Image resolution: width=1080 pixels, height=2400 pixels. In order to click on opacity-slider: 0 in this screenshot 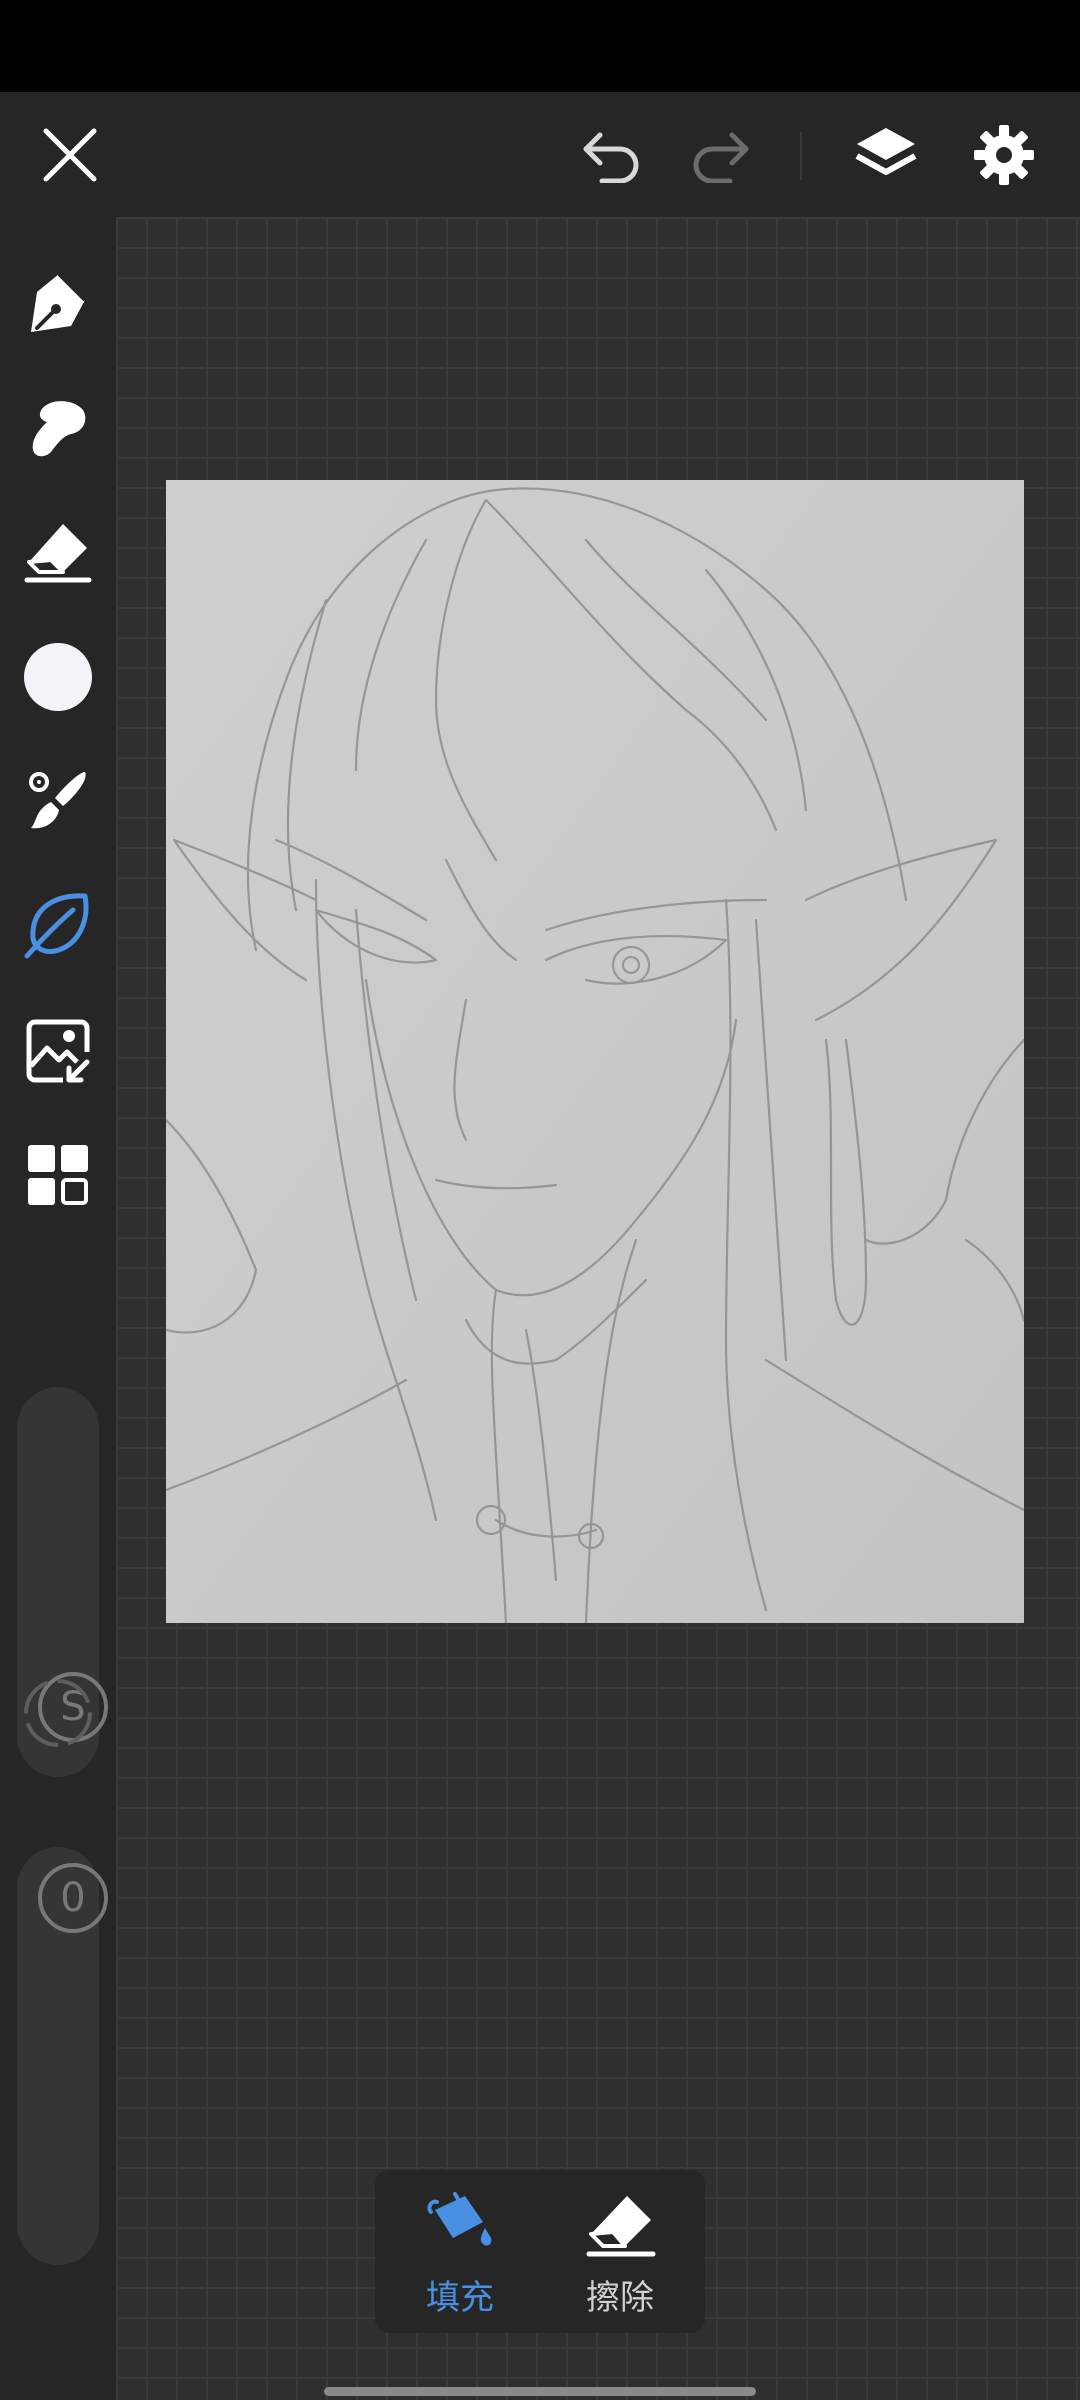, I will do `click(62, 2056)`.